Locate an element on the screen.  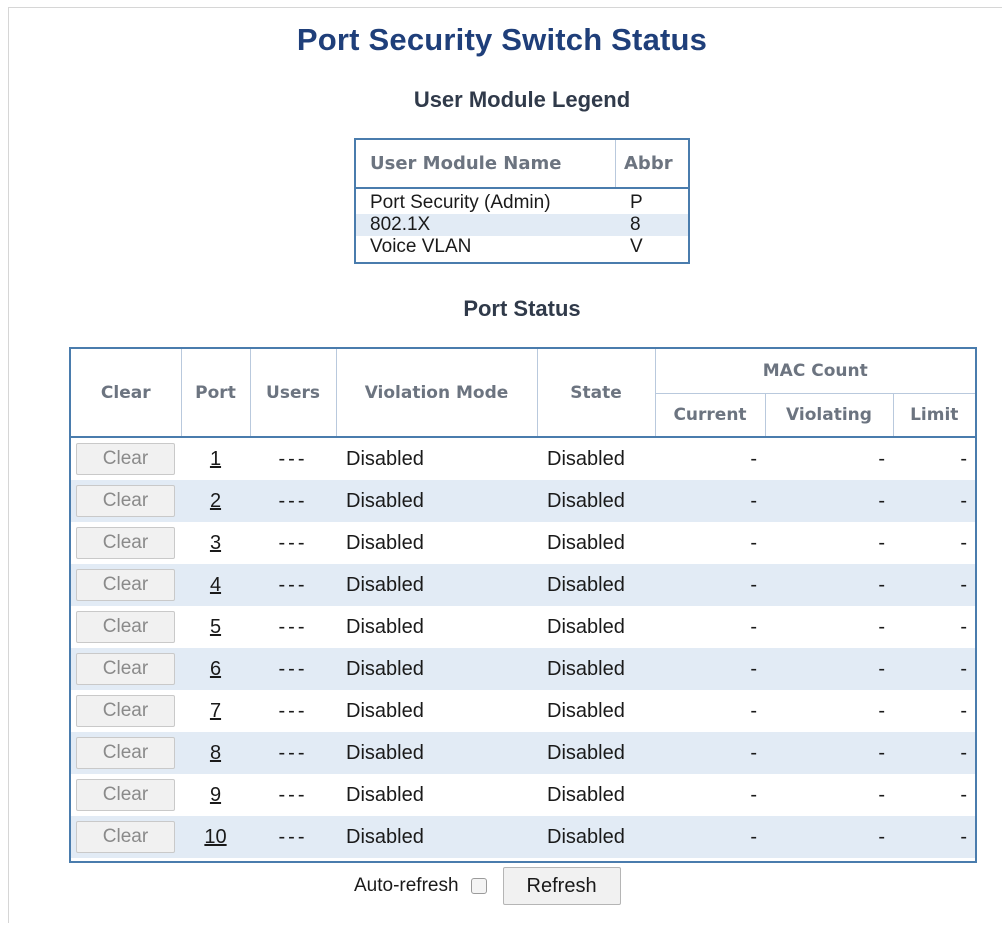
port-cell: 10 is located at coordinates (215, 837).